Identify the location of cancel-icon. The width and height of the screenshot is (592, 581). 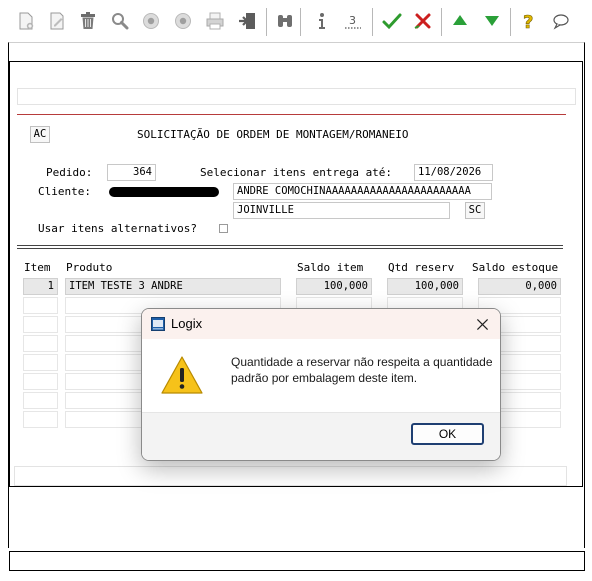
(423, 21).